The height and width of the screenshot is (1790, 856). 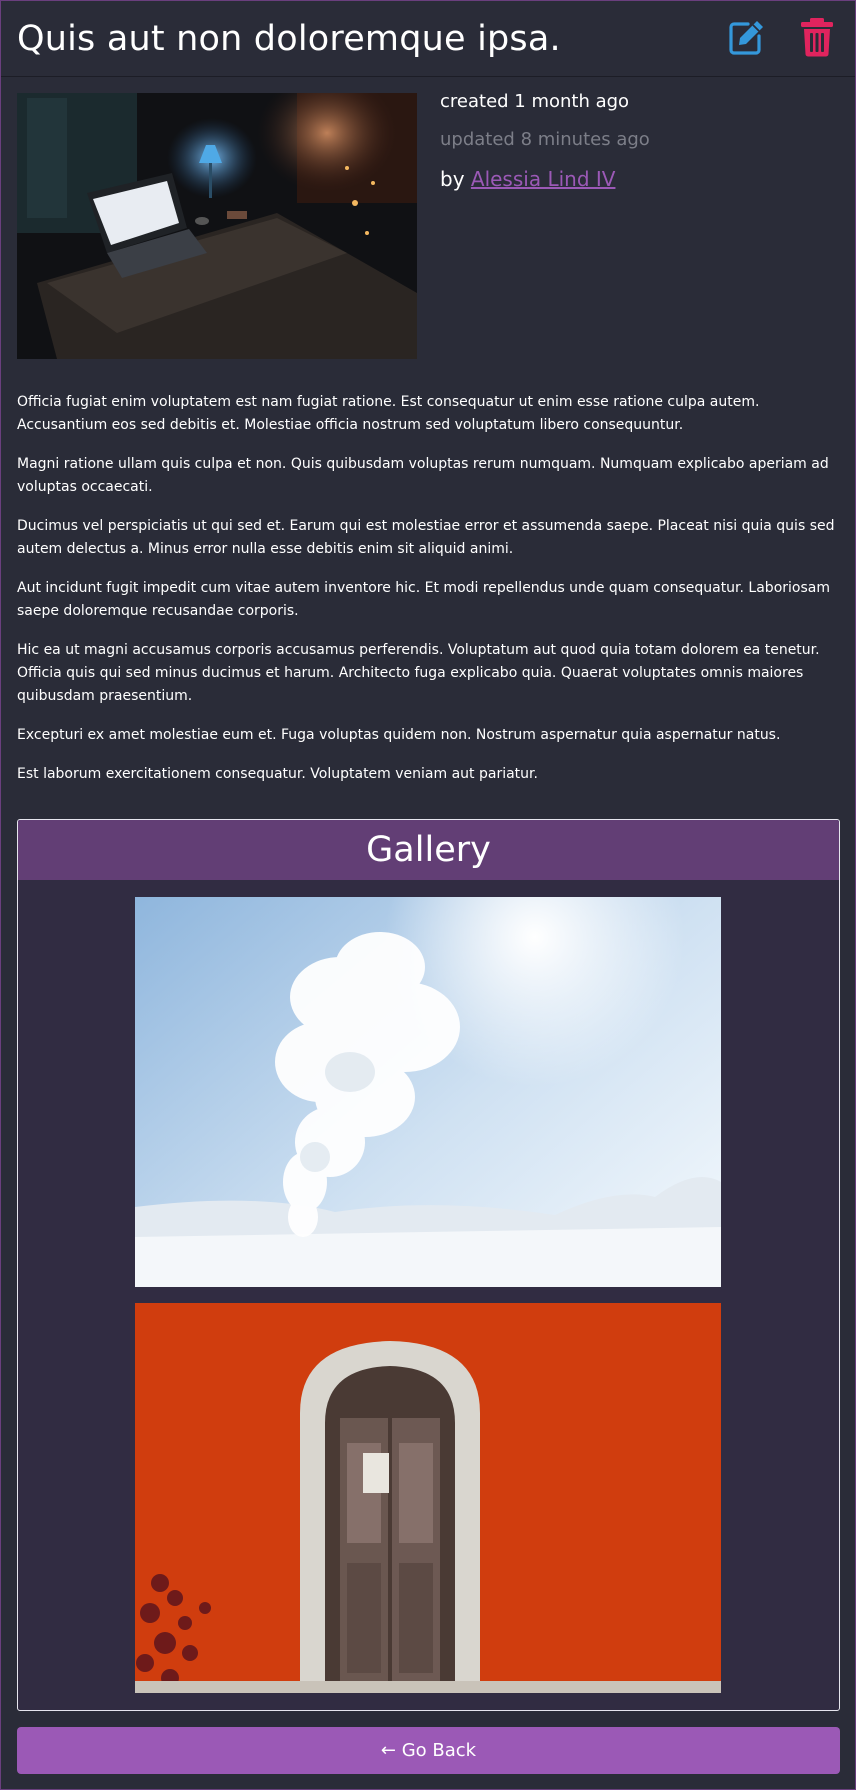 I want to click on by-label: by, so click(x=452, y=179).